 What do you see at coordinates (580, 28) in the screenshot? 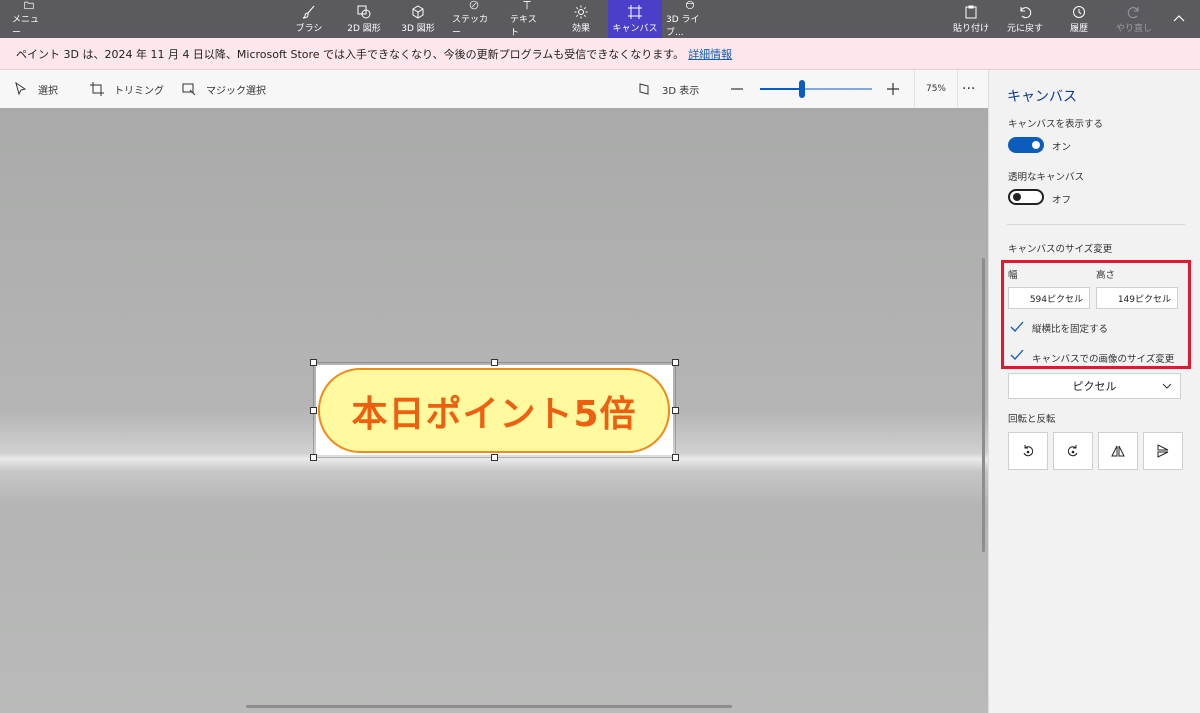
I see `tool-label: 効果` at bounding box center [580, 28].